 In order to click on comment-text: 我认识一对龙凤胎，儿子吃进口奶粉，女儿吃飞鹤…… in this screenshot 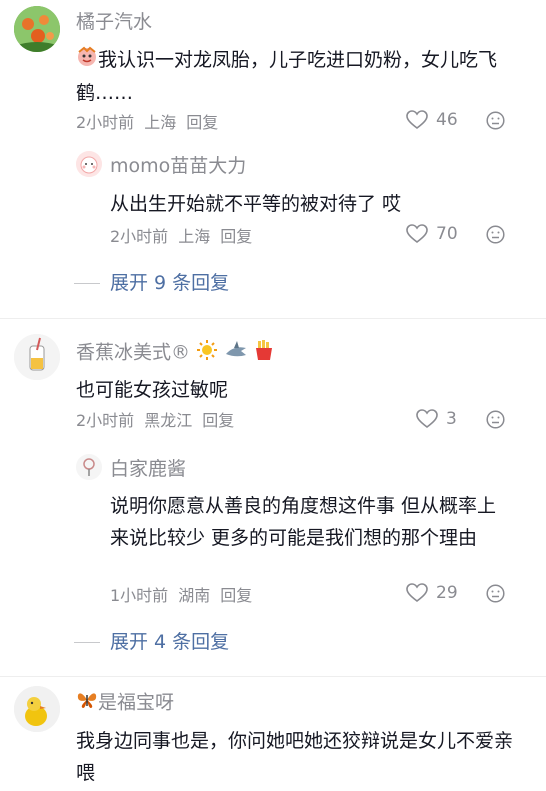, I will do `click(296, 76)`.